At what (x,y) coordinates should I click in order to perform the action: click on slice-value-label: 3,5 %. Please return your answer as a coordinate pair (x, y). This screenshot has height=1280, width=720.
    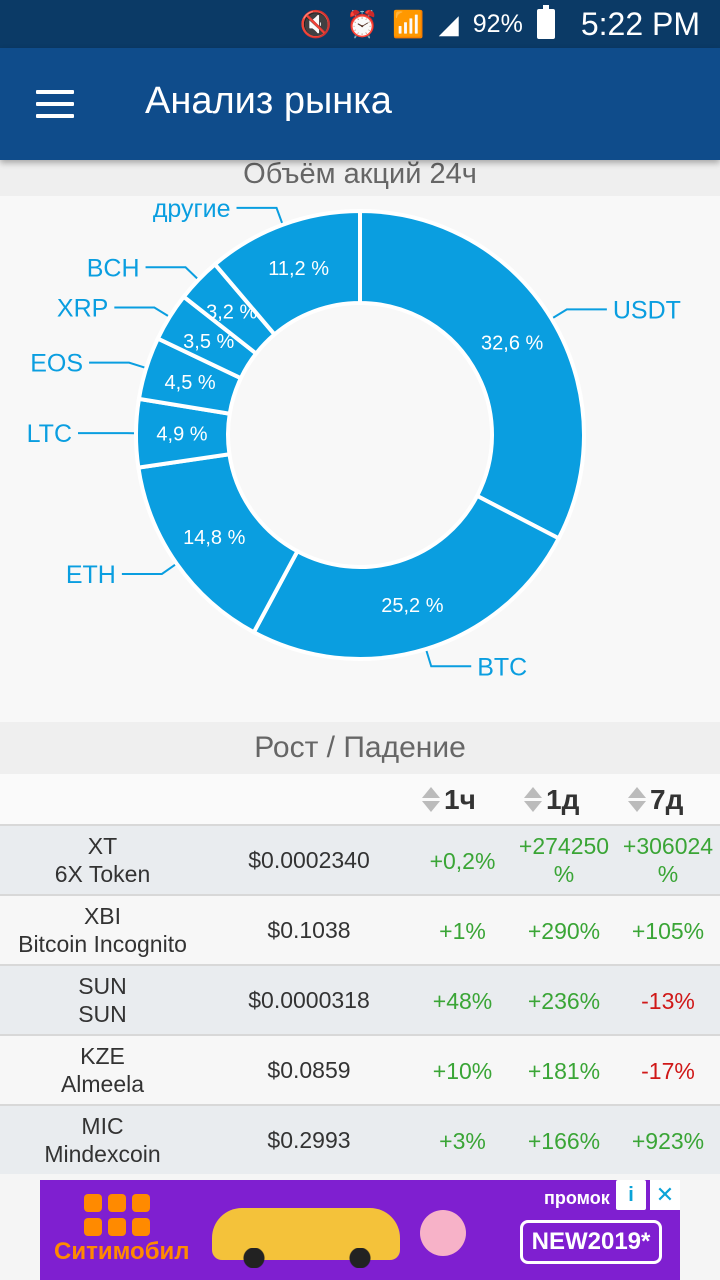
    Looking at the image, I should click on (208, 342).